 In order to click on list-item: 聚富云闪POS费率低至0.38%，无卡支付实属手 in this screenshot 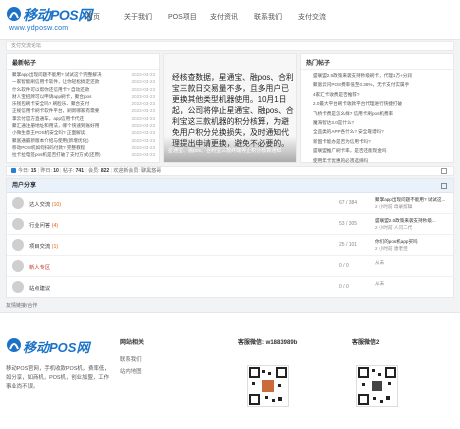, I will do `click(377, 84)`.